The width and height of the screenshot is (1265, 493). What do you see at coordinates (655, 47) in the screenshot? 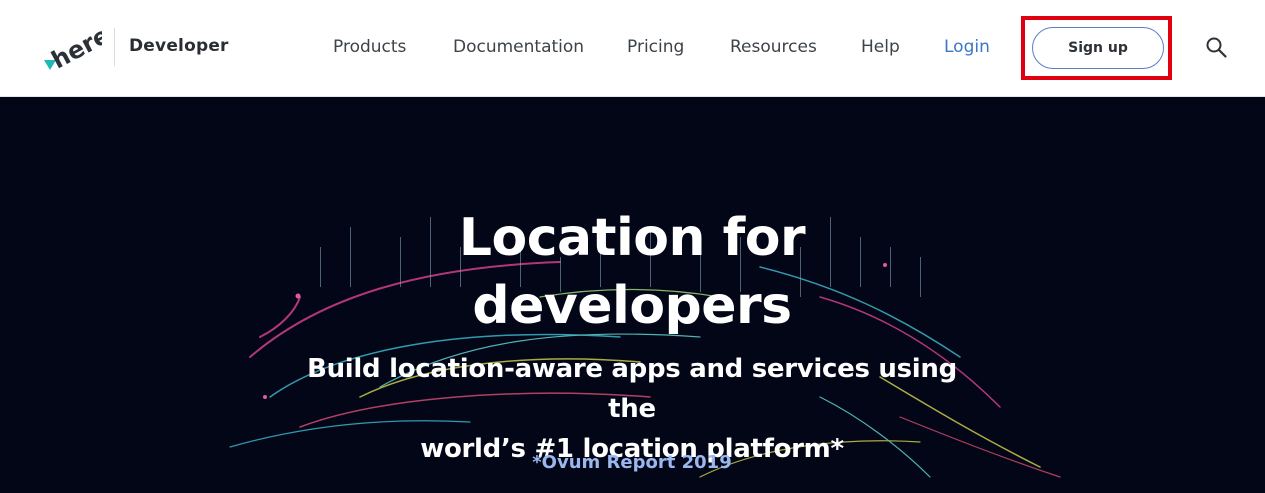
I see `nav-pricing: Pricing` at bounding box center [655, 47].